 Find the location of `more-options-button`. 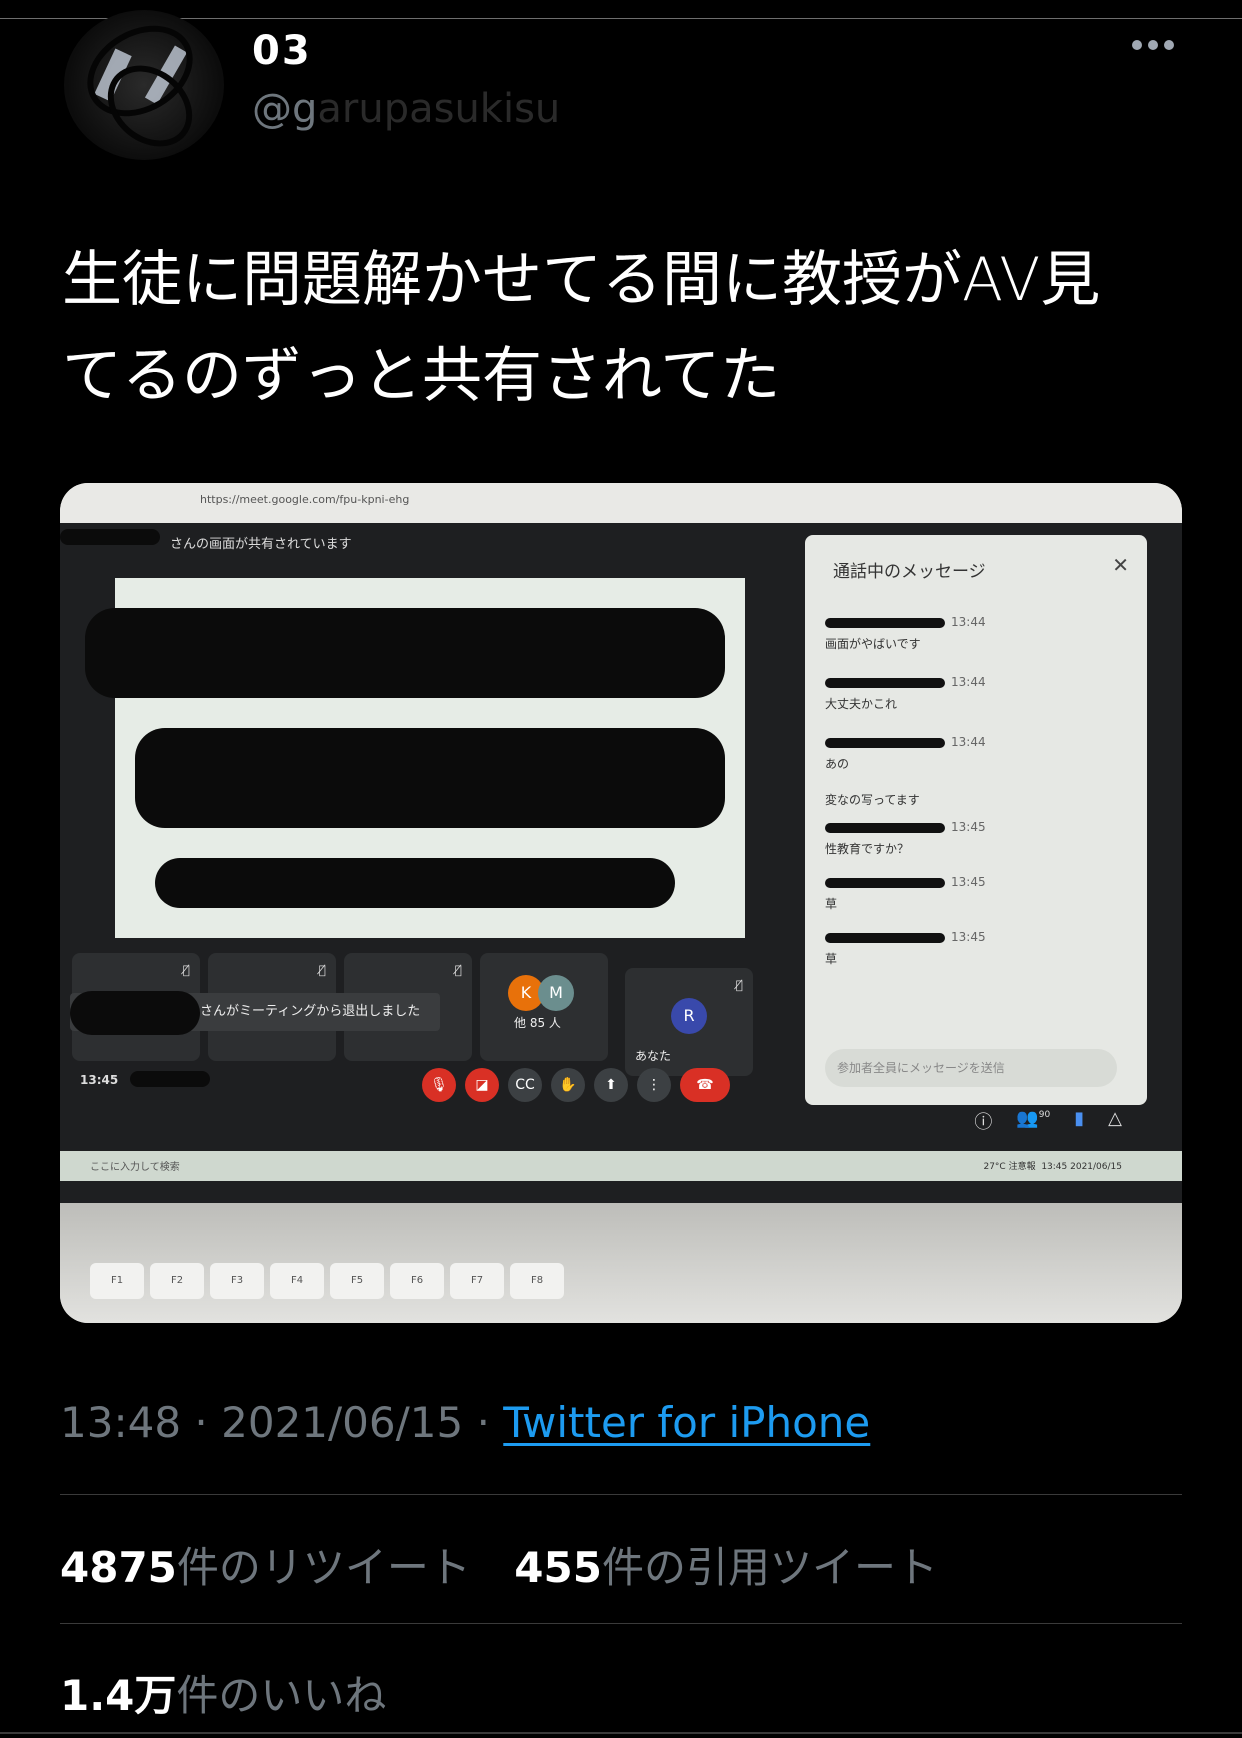

more-options-button is located at coordinates (1153, 45).